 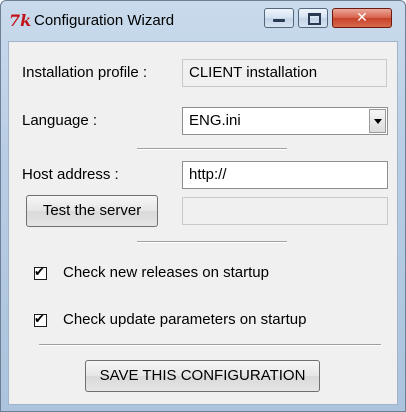 I want to click on host-address-input: http://, so click(x=285, y=175).